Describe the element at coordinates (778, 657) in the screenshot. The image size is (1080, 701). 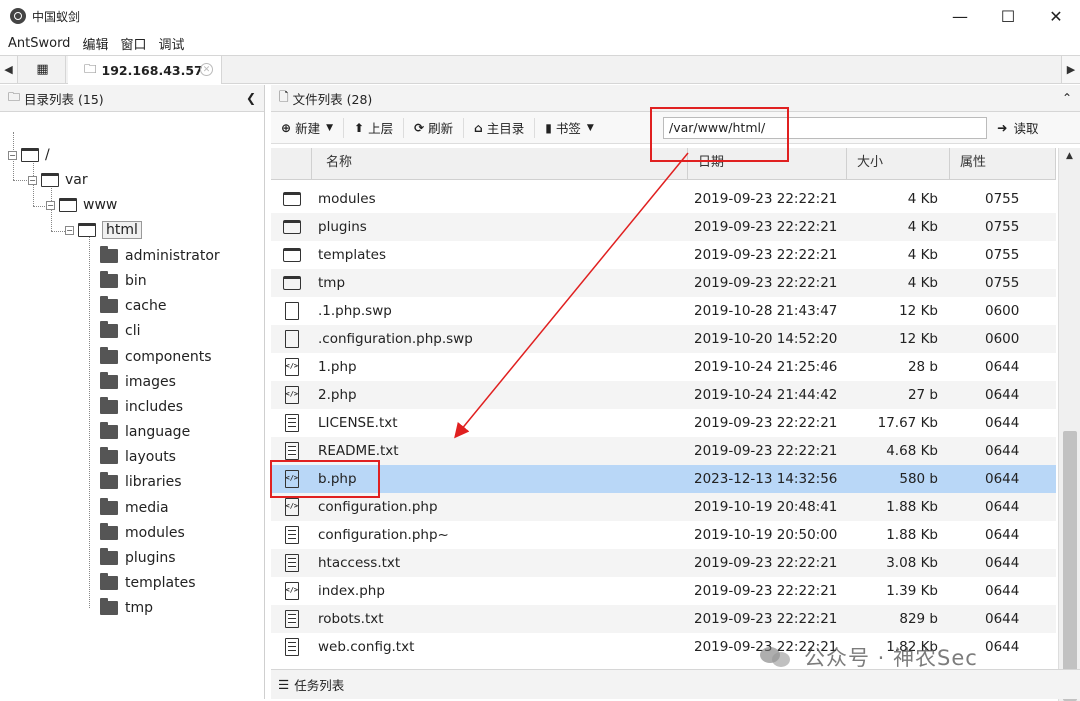
I see `wechat-icon` at that location.